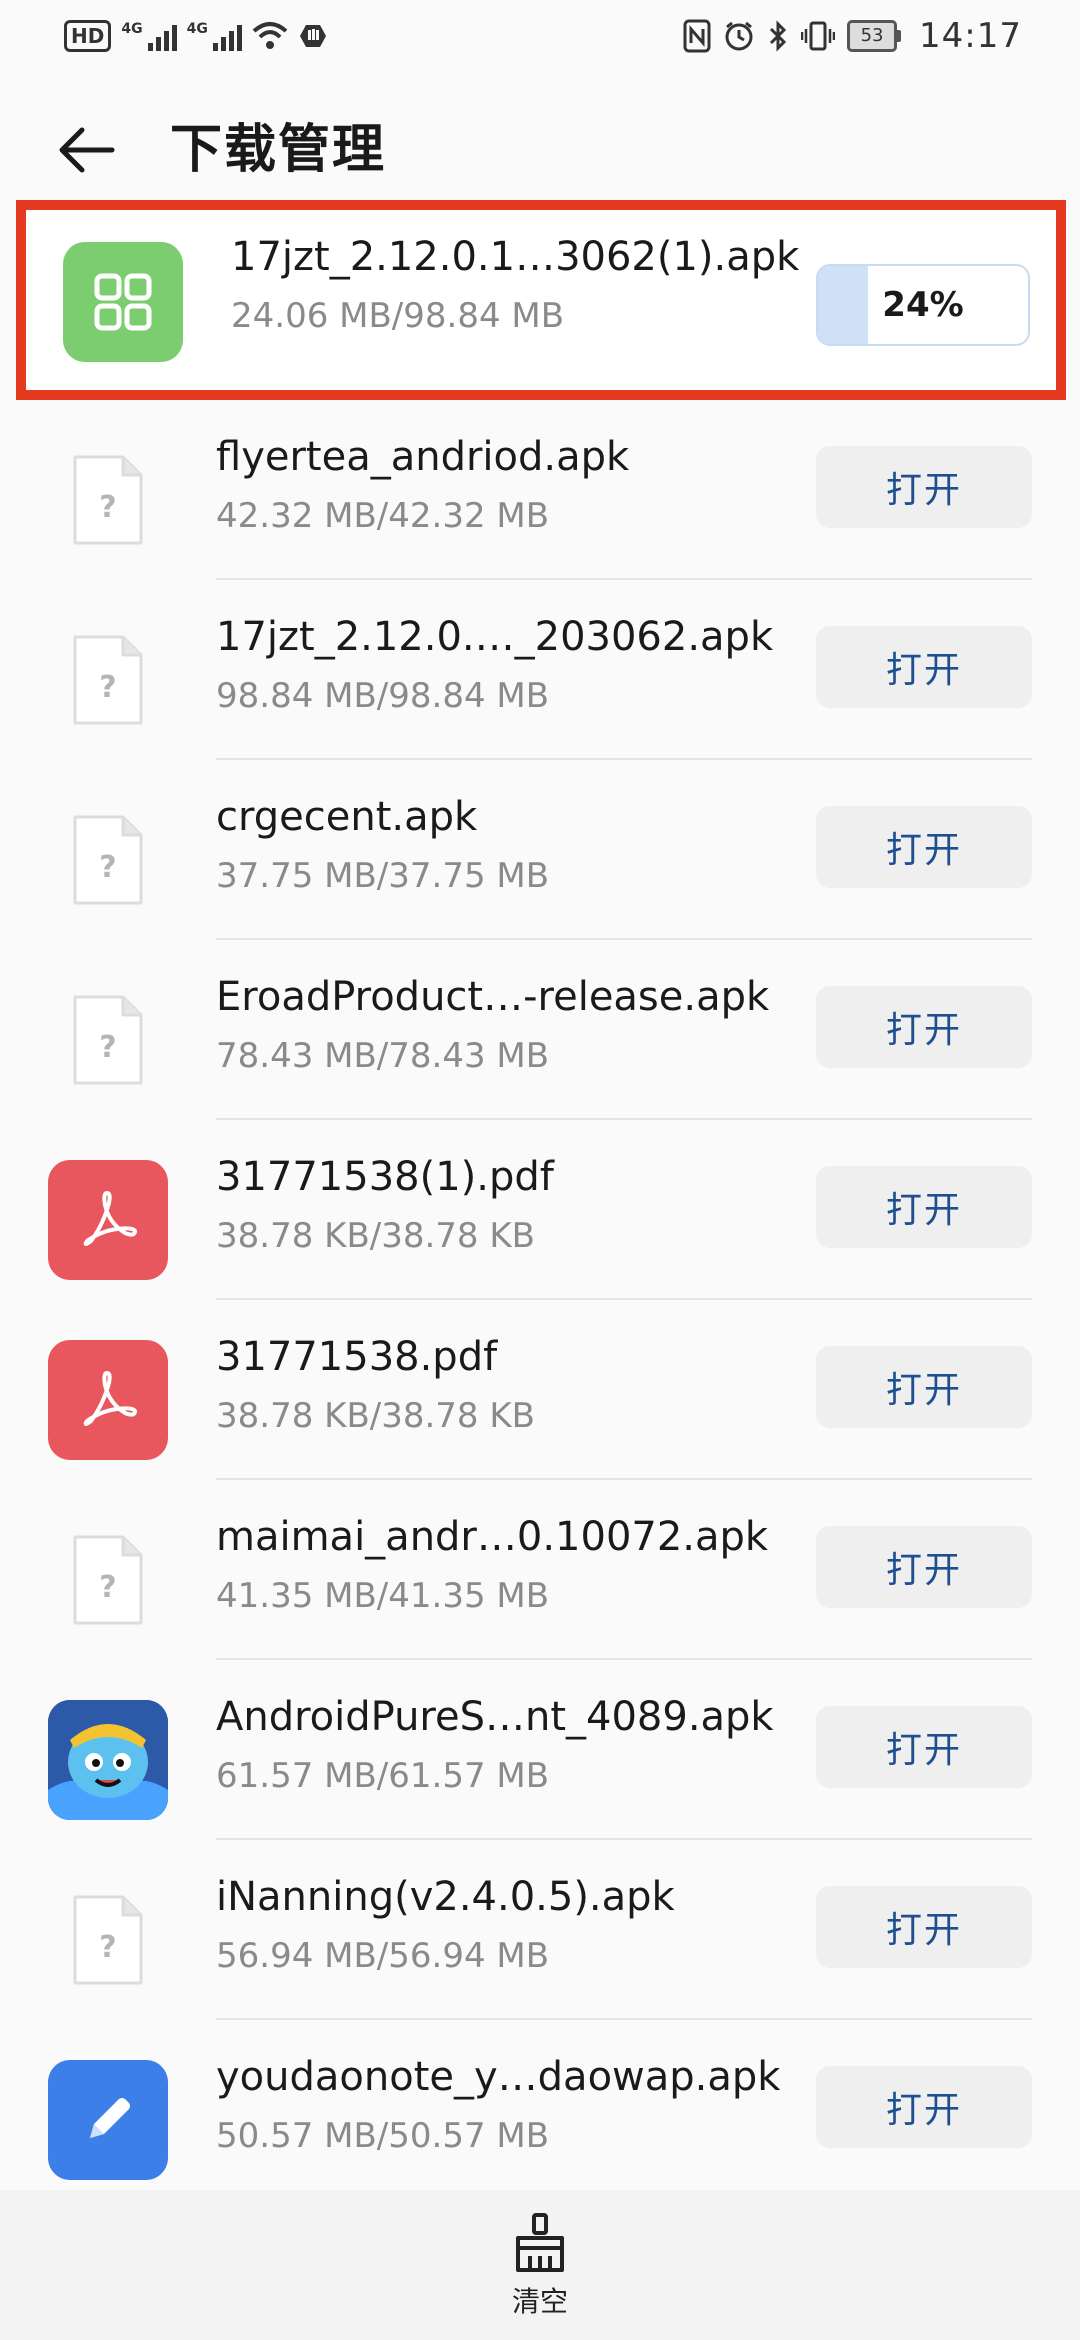 The height and width of the screenshot is (2340, 1080). What do you see at coordinates (385, 1177) in the screenshot?
I see `file-name: 31771538(1).pdf` at bounding box center [385, 1177].